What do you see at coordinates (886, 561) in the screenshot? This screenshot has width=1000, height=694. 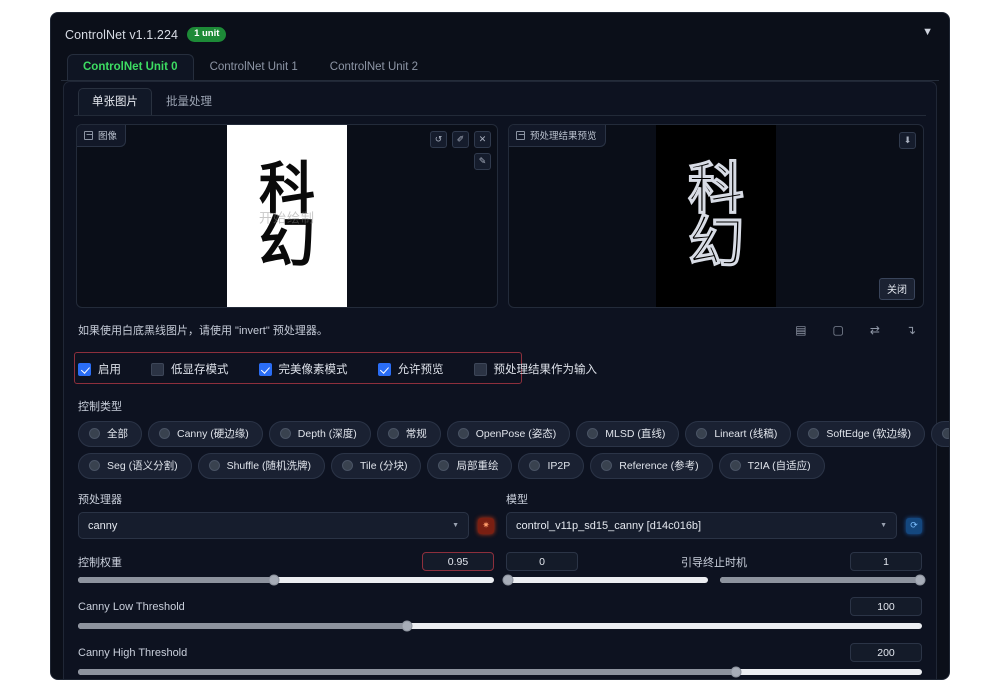 I see `guidance-end-value: 1` at bounding box center [886, 561].